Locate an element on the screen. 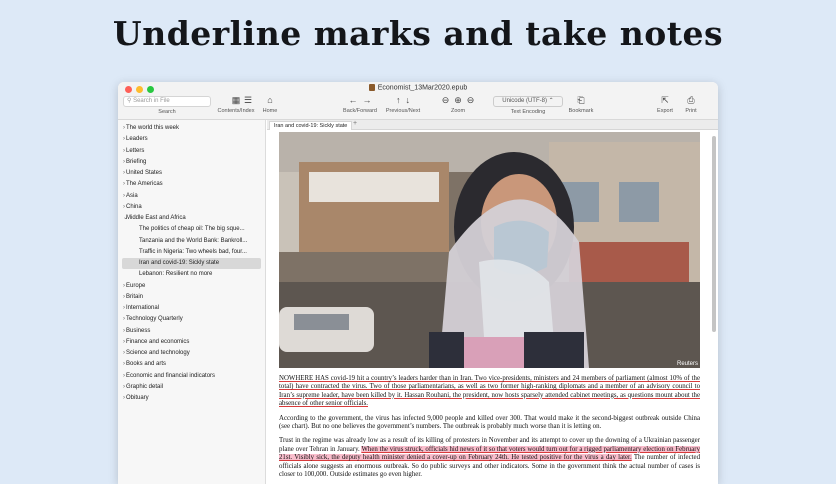 The height and width of the screenshot is (484, 836). sidebar-item: ›The world this week is located at coordinates (191, 128).